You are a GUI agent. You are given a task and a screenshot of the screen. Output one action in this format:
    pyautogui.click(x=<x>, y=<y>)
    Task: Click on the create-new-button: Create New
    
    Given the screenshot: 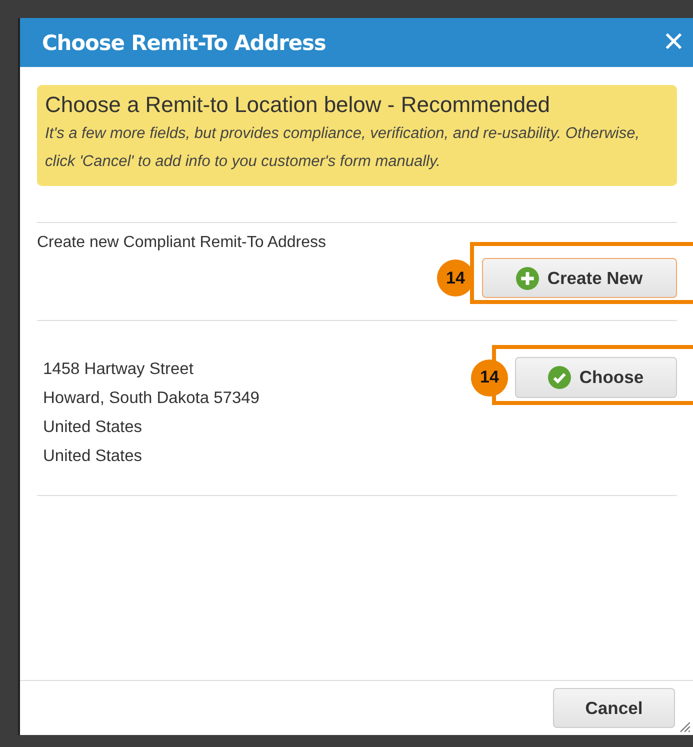 What is the action you would take?
    pyautogui.click(x=579, y=278)
    